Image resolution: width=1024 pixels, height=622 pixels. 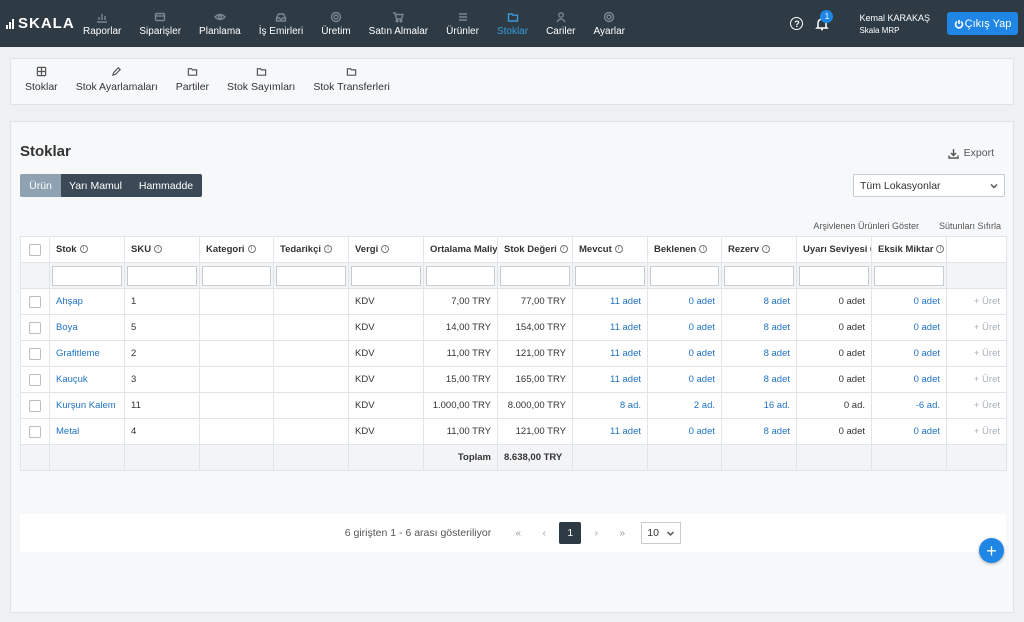 I want to click on nav-item-8: Cariler, so click(x=560, y=23).